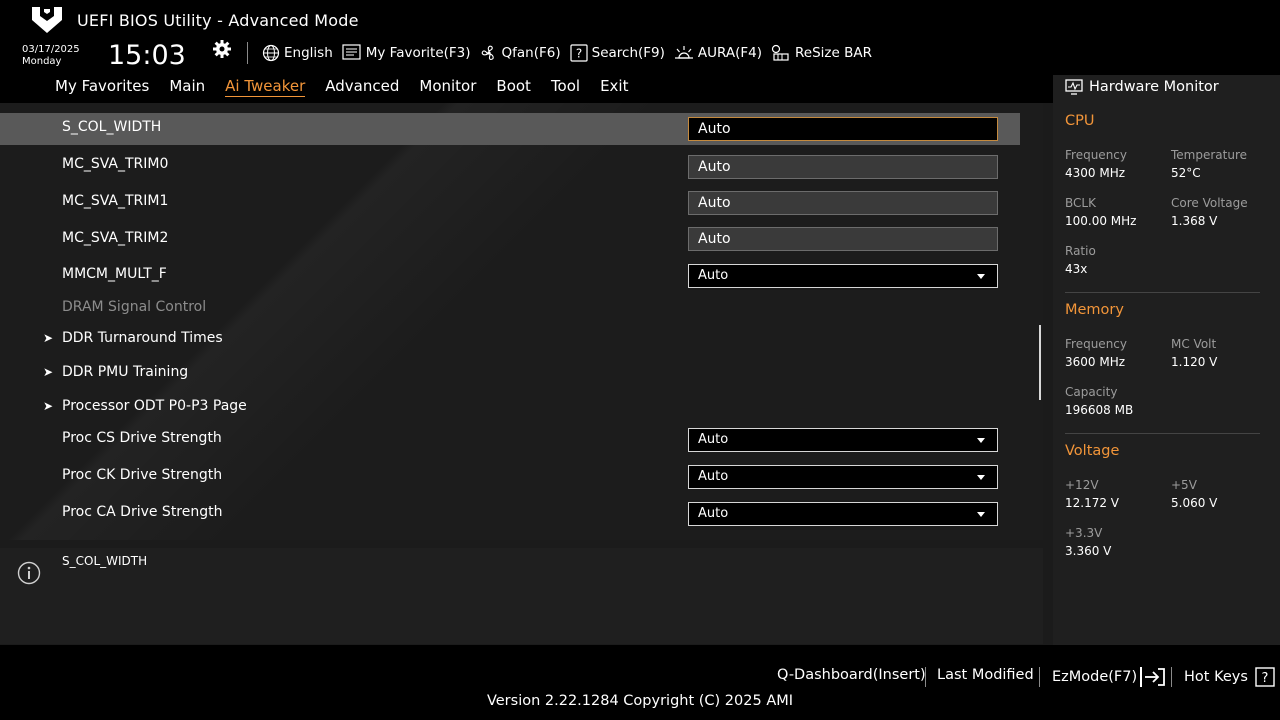 The height and width of the screenshot is (720, 1280). What do you see at coordinates (1216, 677) in the screenshot?
I see `hot-keys-label: Hot Keys` at bounding box center [1216, 677].